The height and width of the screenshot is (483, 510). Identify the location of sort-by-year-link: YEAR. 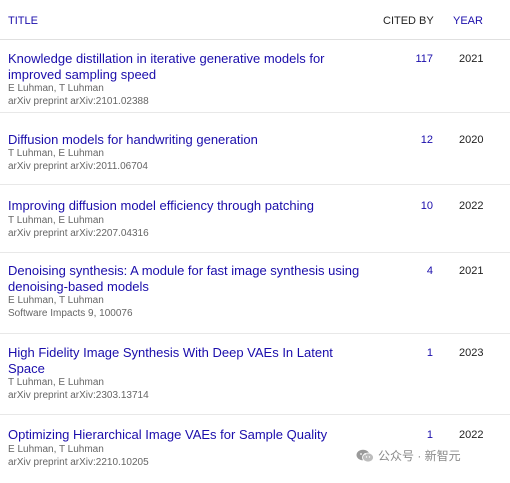
(468, 21).